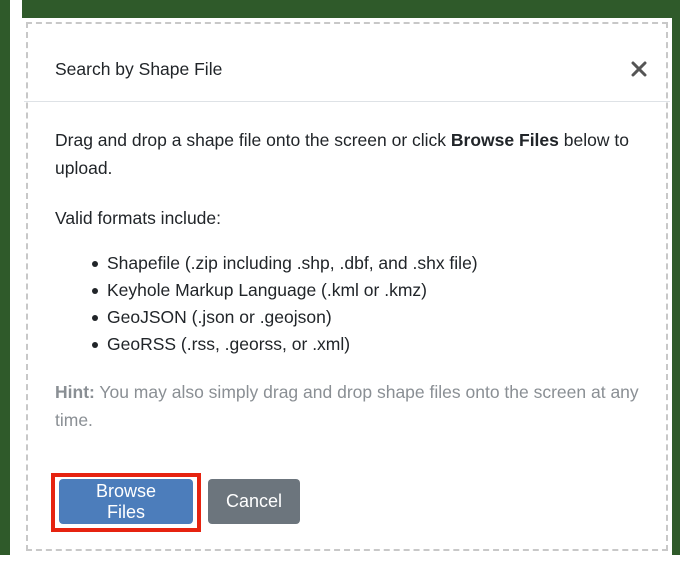 The width and height of the screenshot is (680, 563). What do you see at coordinates (75, 392) in the screenshot?
I see `hint-label: Hint:` at bounding box center [75, 392].